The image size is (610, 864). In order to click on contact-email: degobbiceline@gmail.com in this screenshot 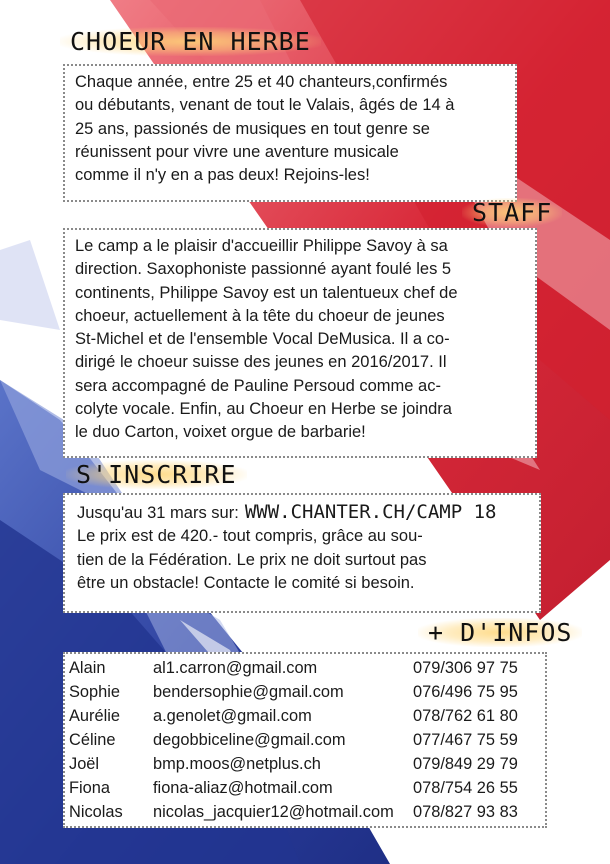, I will do `click(249, 740)`.